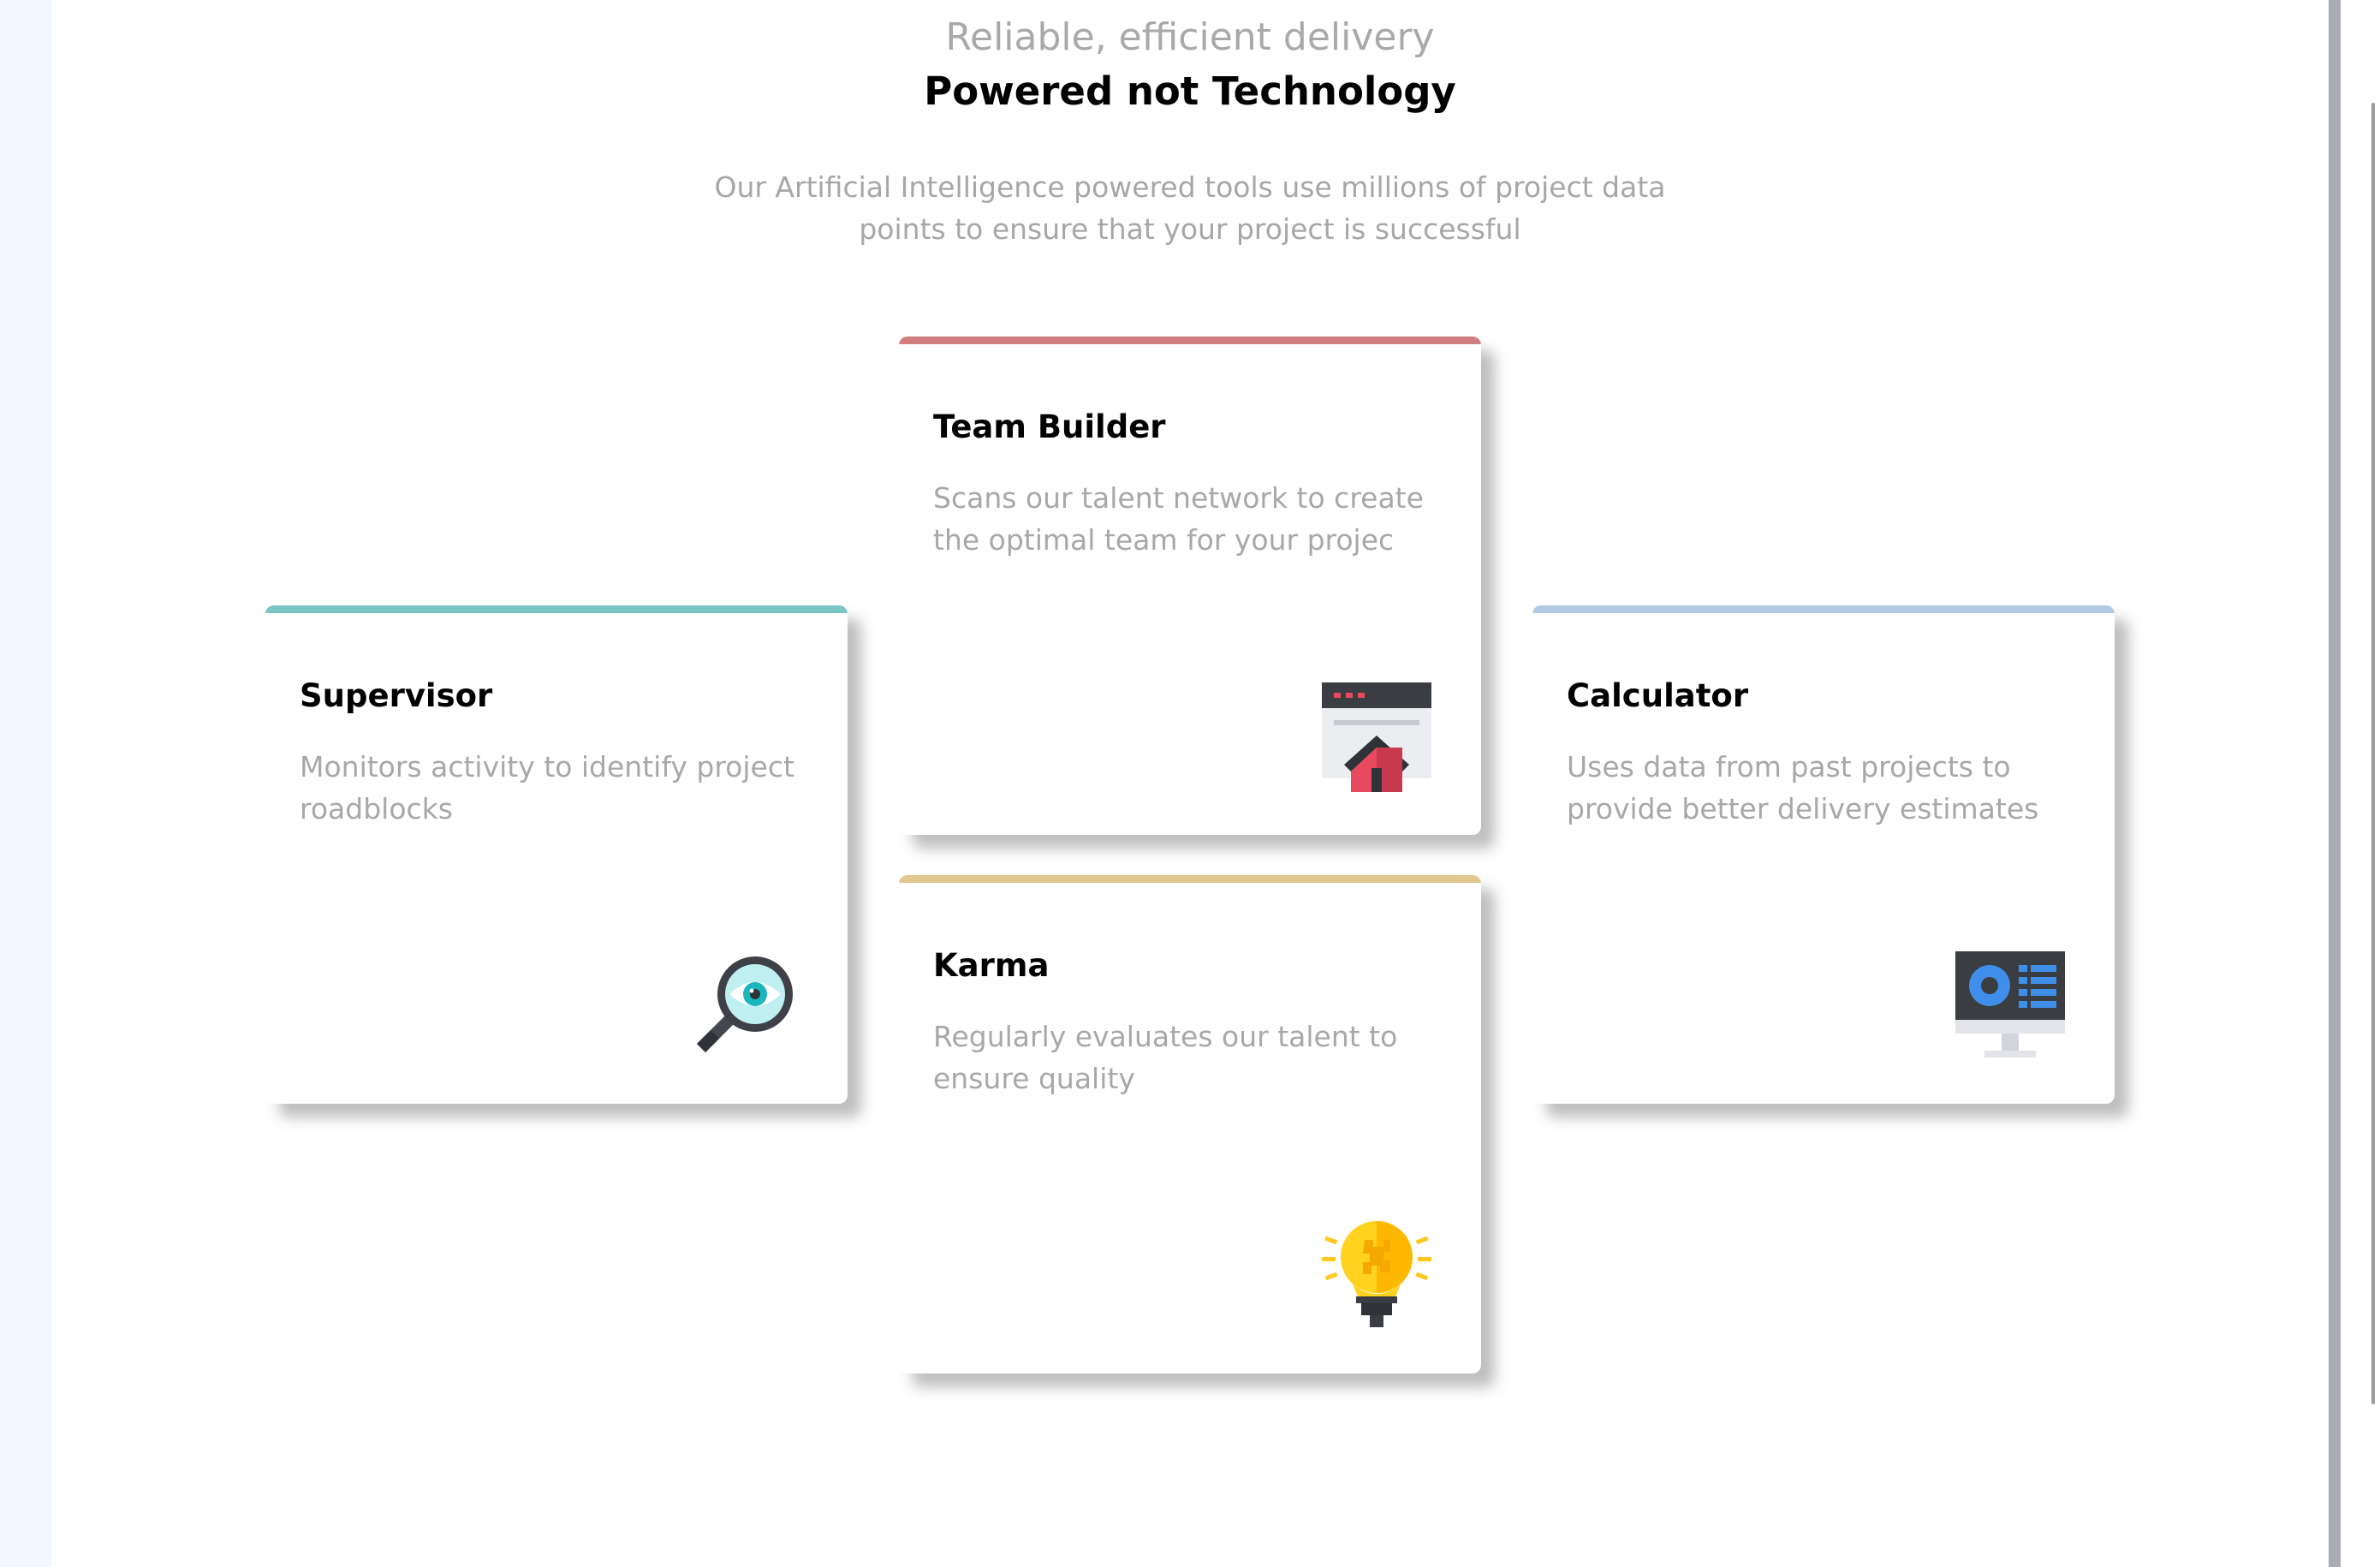 This screenshot has height=1567, width=2380. I want to click on card-title: Calculator, so click(1658, 695).